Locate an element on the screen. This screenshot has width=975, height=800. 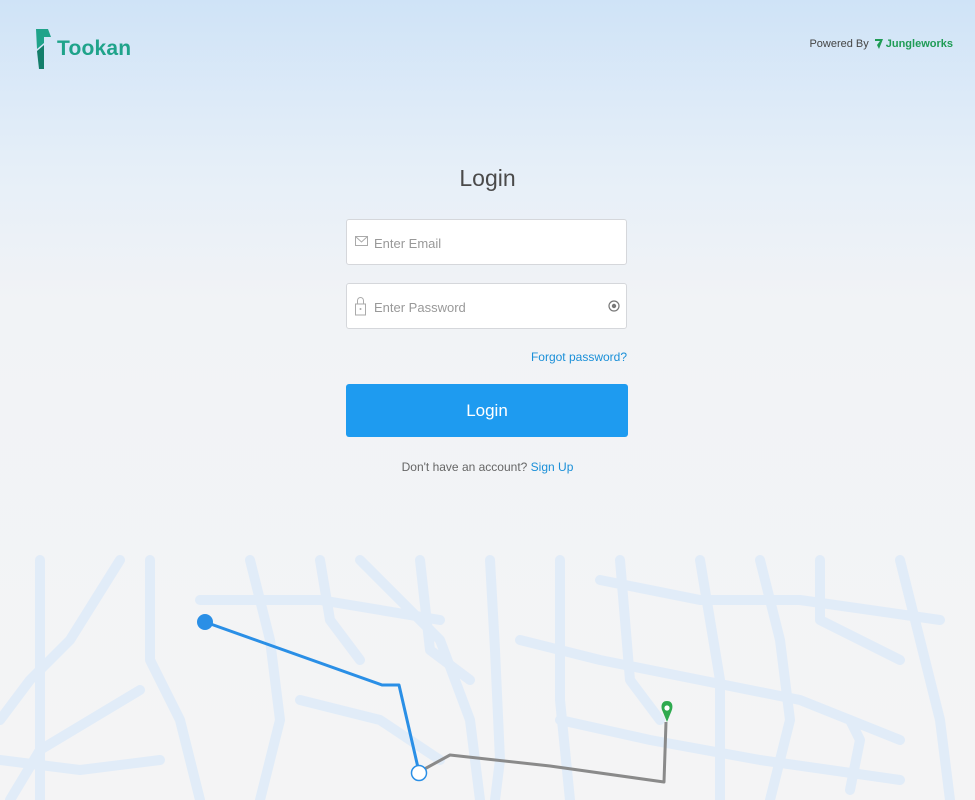
email-field-wrapper is located at coordinates (486, 242).